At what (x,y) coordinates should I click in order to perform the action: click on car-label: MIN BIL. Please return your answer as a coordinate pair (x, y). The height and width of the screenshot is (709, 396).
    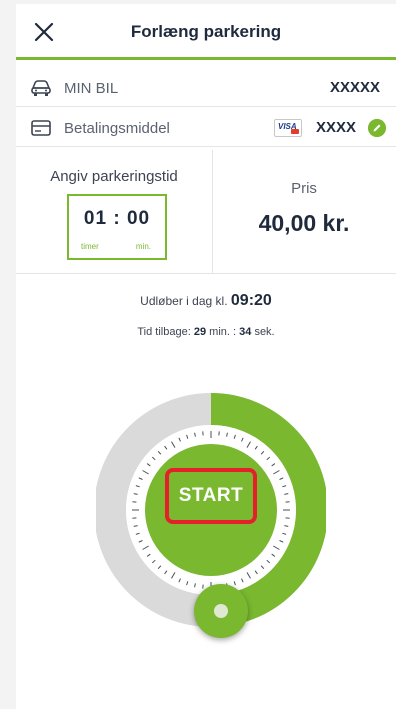
    Looking at the image, I should click on (91, 88).